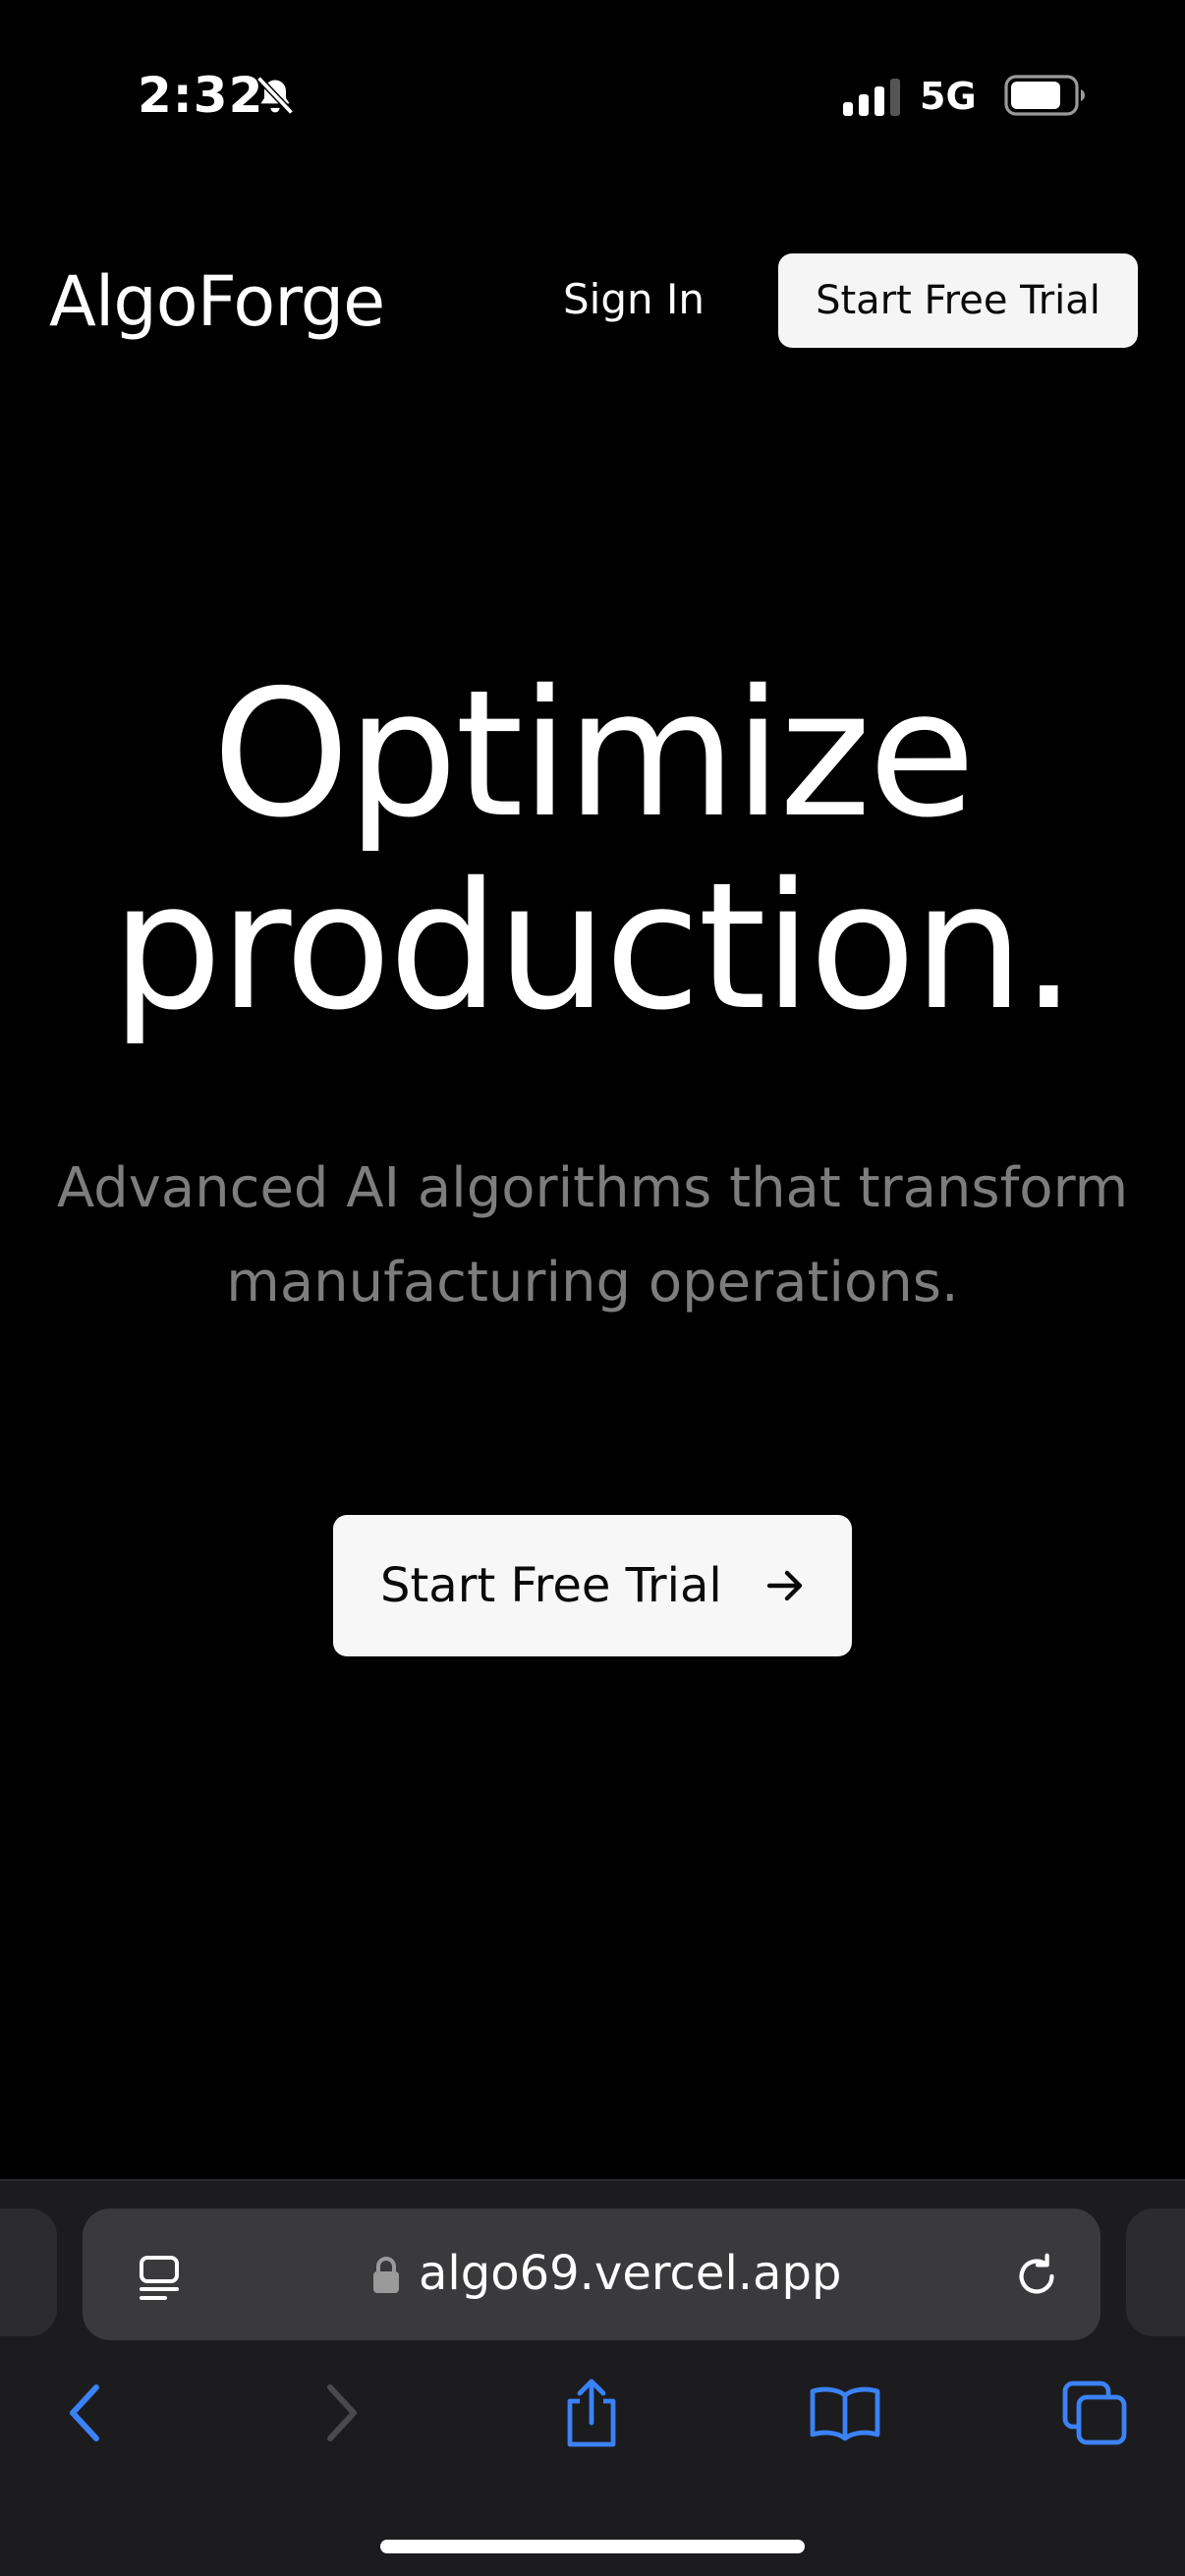  Describe the element at coordinates (1037, 2276) in the screenshot. I see `reload-icon` at that location.